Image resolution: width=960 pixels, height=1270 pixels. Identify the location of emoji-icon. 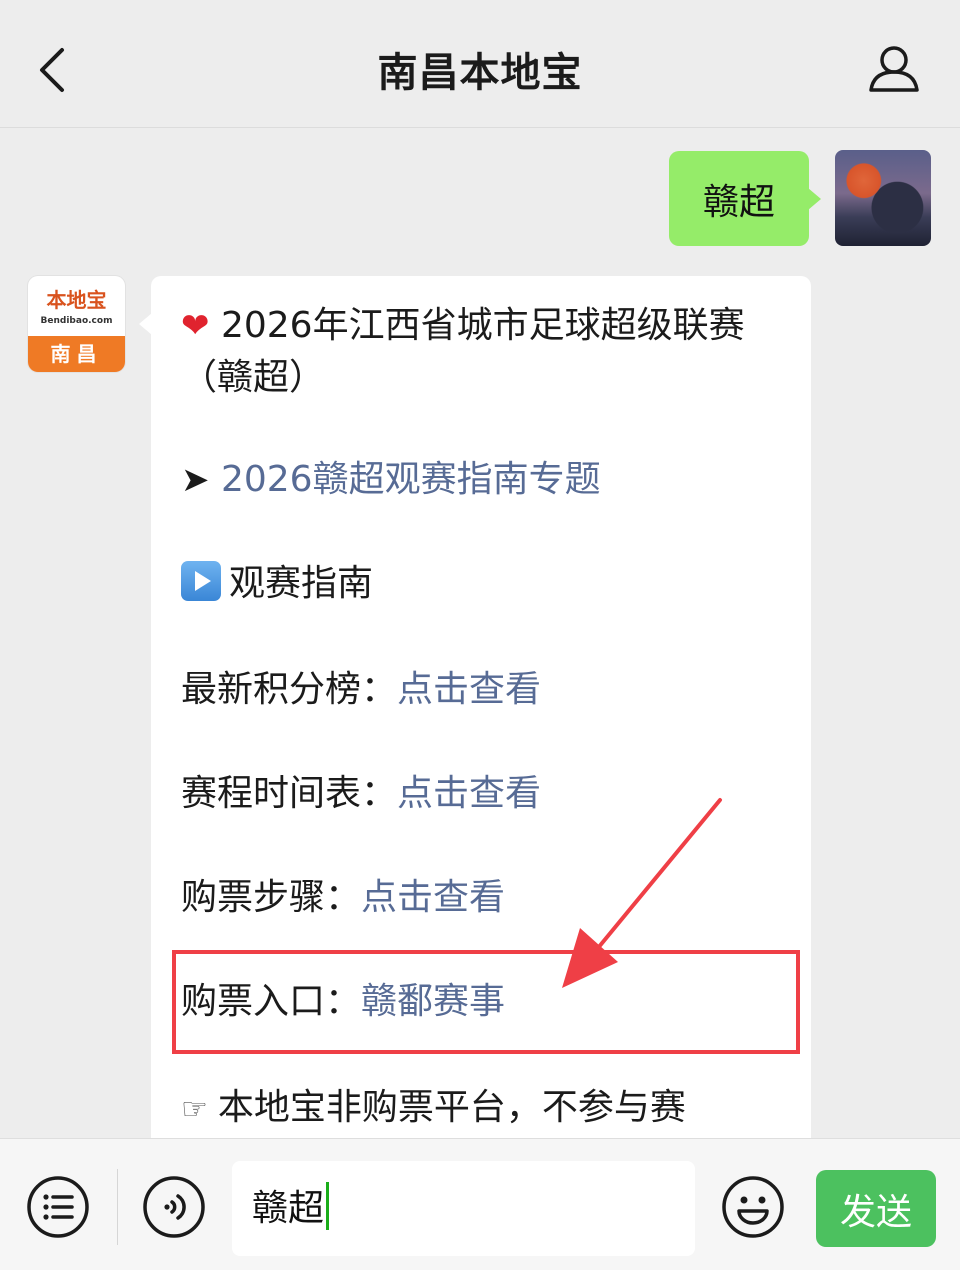
(753, 1207).